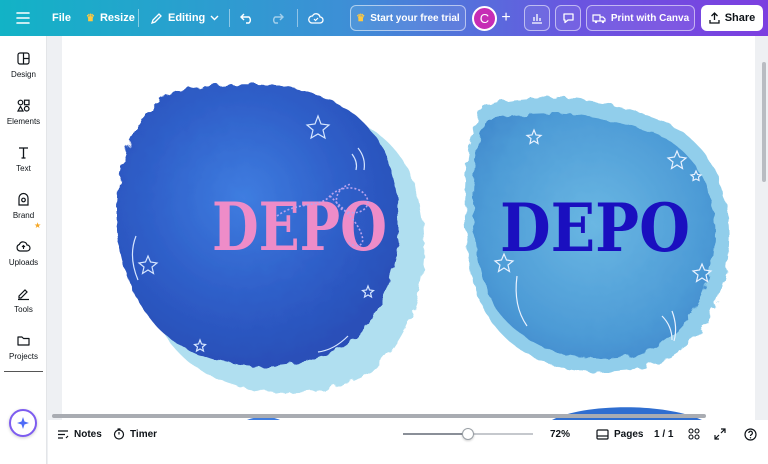  I want to click on sidebar-item-label: Elements, so click(23, 121).